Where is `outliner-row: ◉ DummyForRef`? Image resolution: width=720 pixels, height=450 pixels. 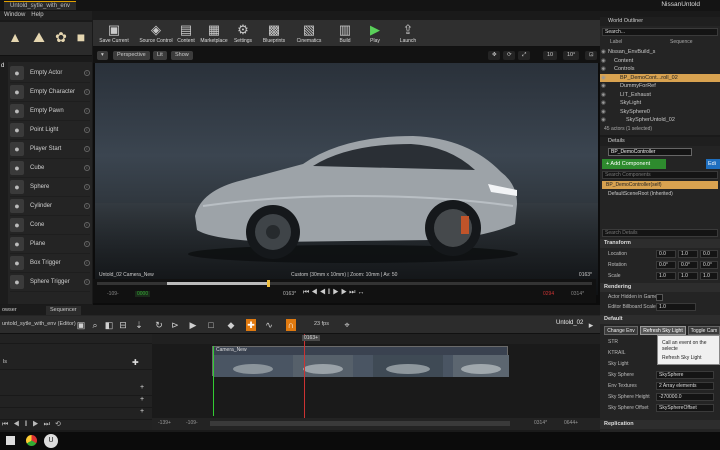 outliner-row: ◉ DummyForRef is located at coordinates (660, 86).